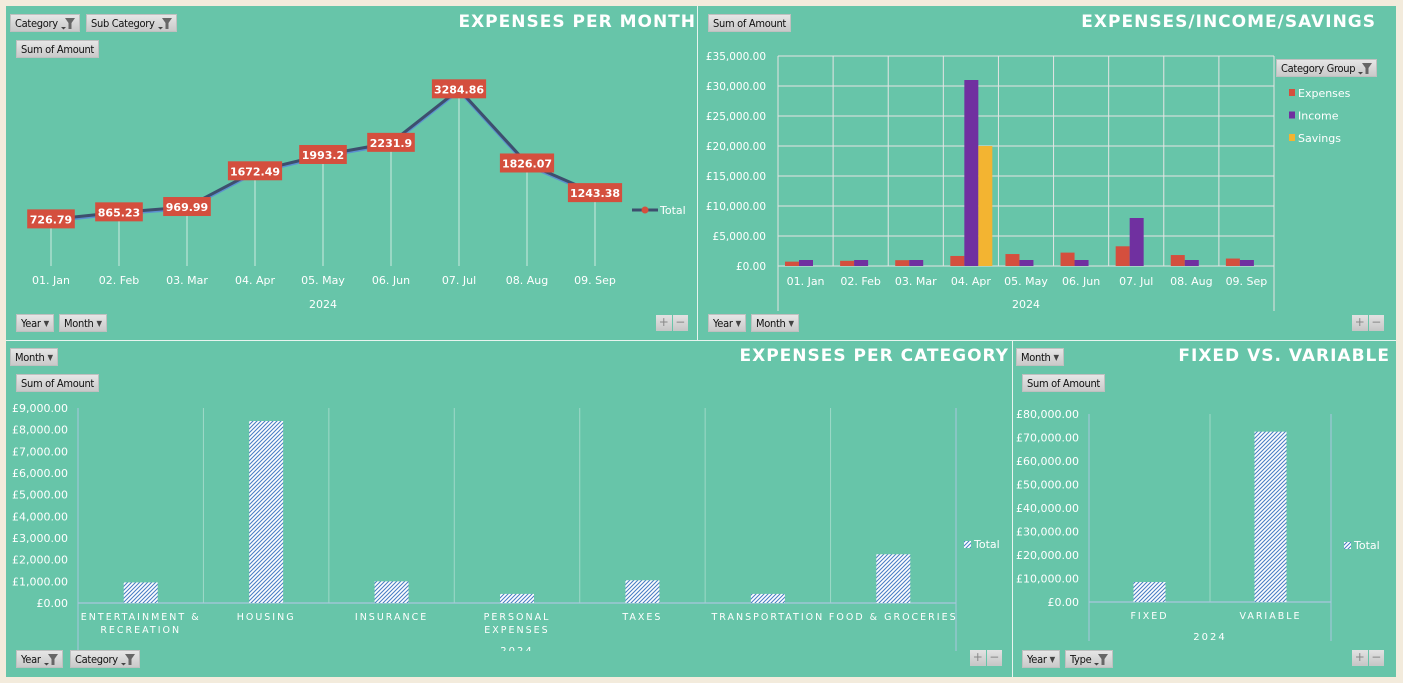 The height and width of the screenshot is (683, 1403). What do you see at coordinates (105, 659) in the screenshot?
I see `category-field-button: Category` at bounding box center [105, 659].